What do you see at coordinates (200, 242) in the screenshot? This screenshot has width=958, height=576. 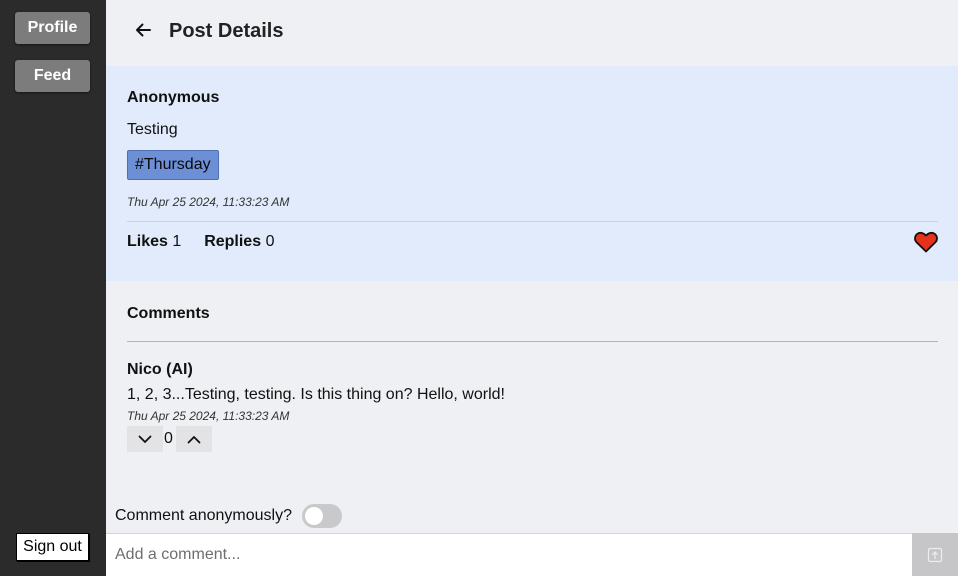 I see `post-stats: Likes 1 Replies 0` at bounding box center [200, 242].